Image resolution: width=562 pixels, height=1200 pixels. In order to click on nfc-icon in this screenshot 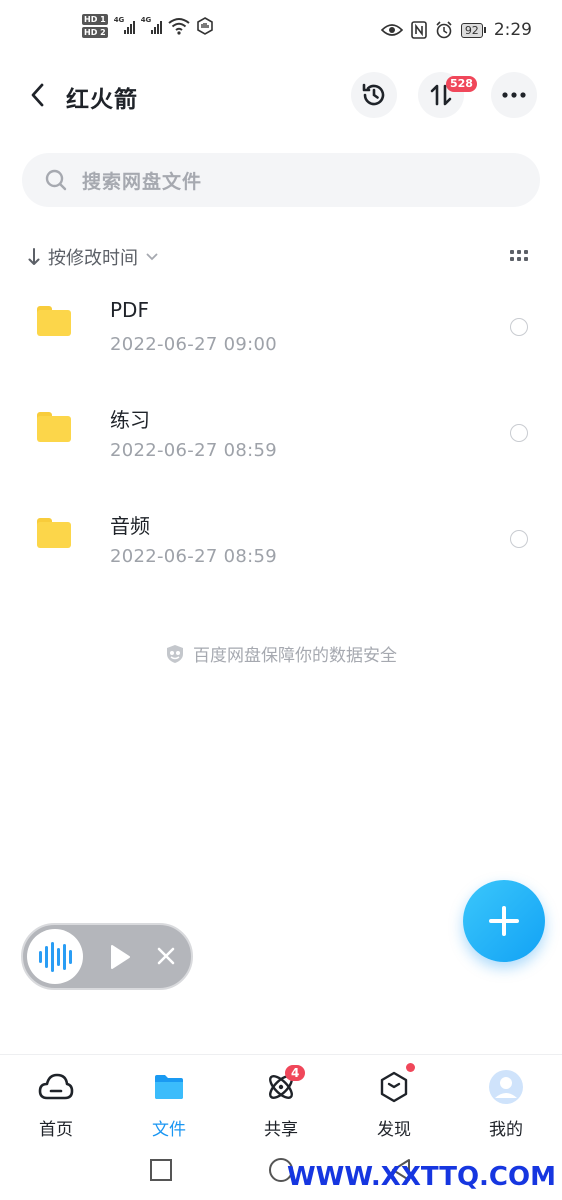, I will do `click(419, 30)`.